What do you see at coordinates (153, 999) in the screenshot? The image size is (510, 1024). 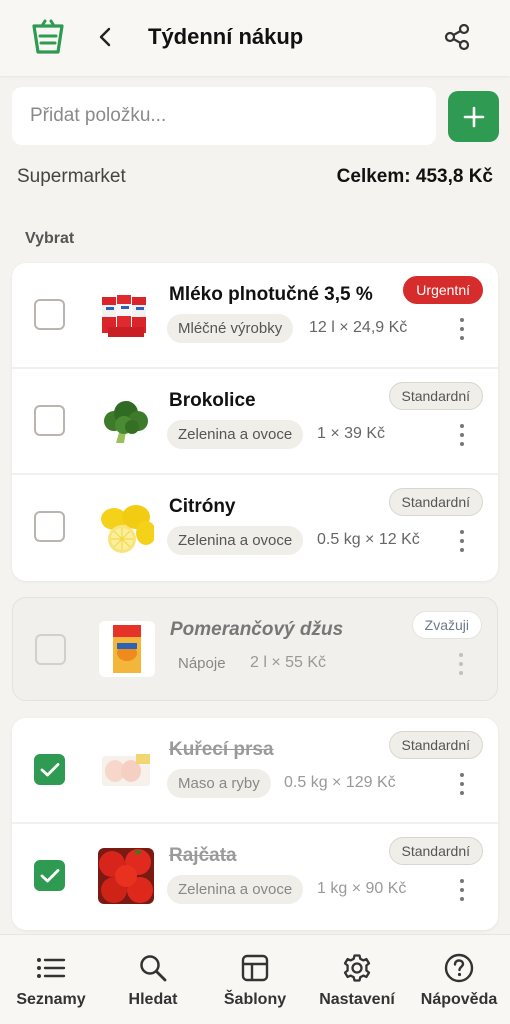 I see `nav-label: Hledat` at bounding box center [153, 999].